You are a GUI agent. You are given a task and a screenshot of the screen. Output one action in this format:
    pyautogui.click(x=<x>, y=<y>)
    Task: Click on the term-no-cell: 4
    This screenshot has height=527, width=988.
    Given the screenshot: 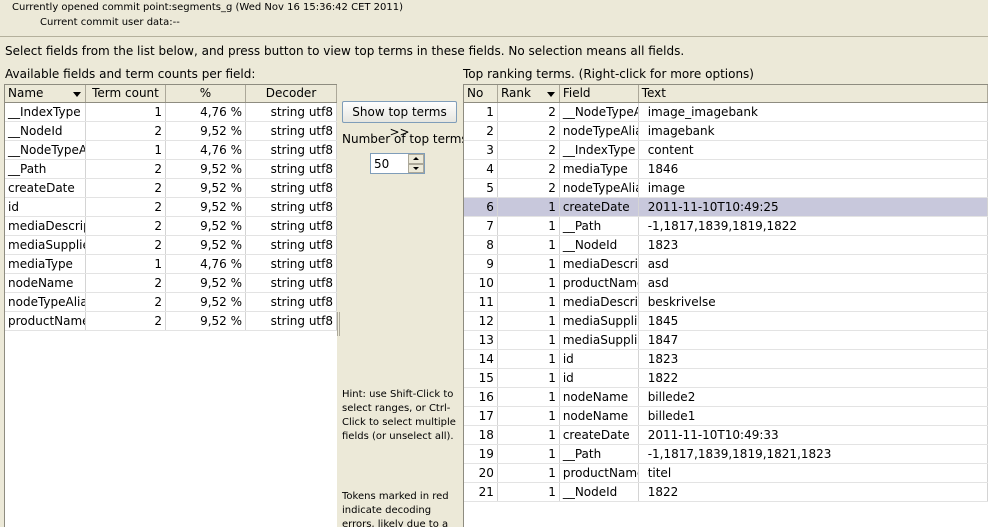 What is the action you would take?
    pyautogui.click(x=481, y=169)
    